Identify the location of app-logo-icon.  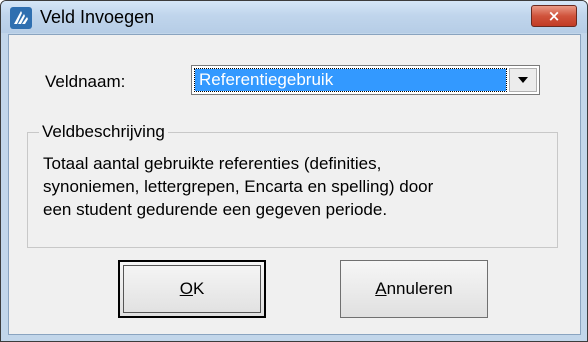
(21, 18).